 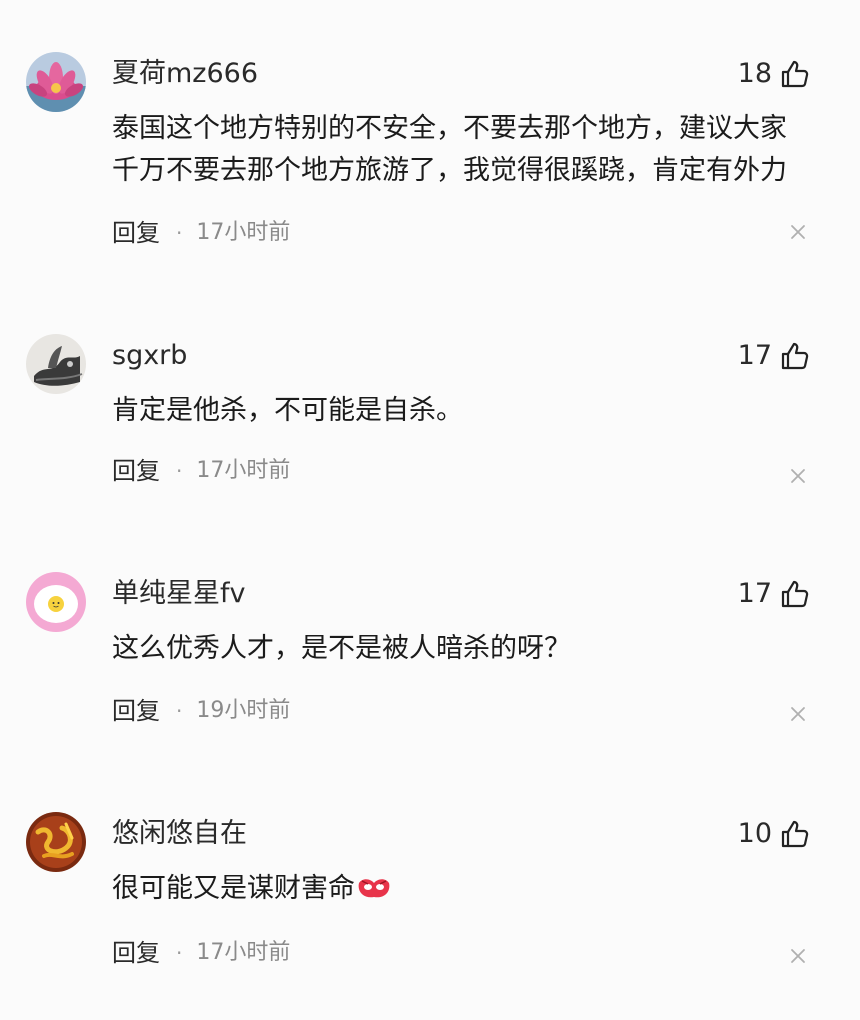 I want to click on comment-line: 千万不要去那个地方旅游了，我觉得很蹊跷，肯定有外力, so click(x=449, y=170).